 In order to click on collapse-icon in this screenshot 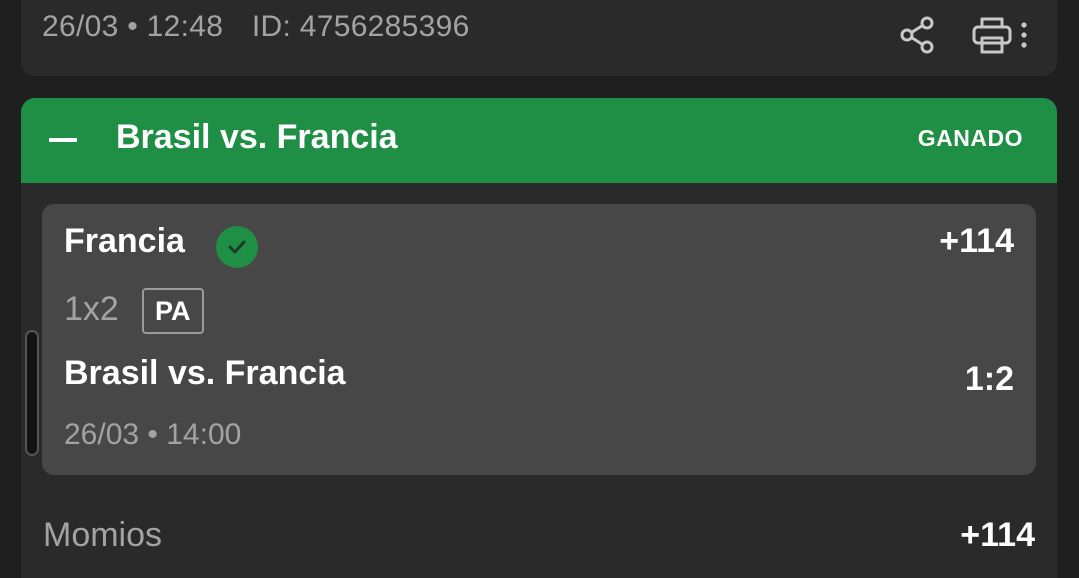, I will do `click(63, 140)`.